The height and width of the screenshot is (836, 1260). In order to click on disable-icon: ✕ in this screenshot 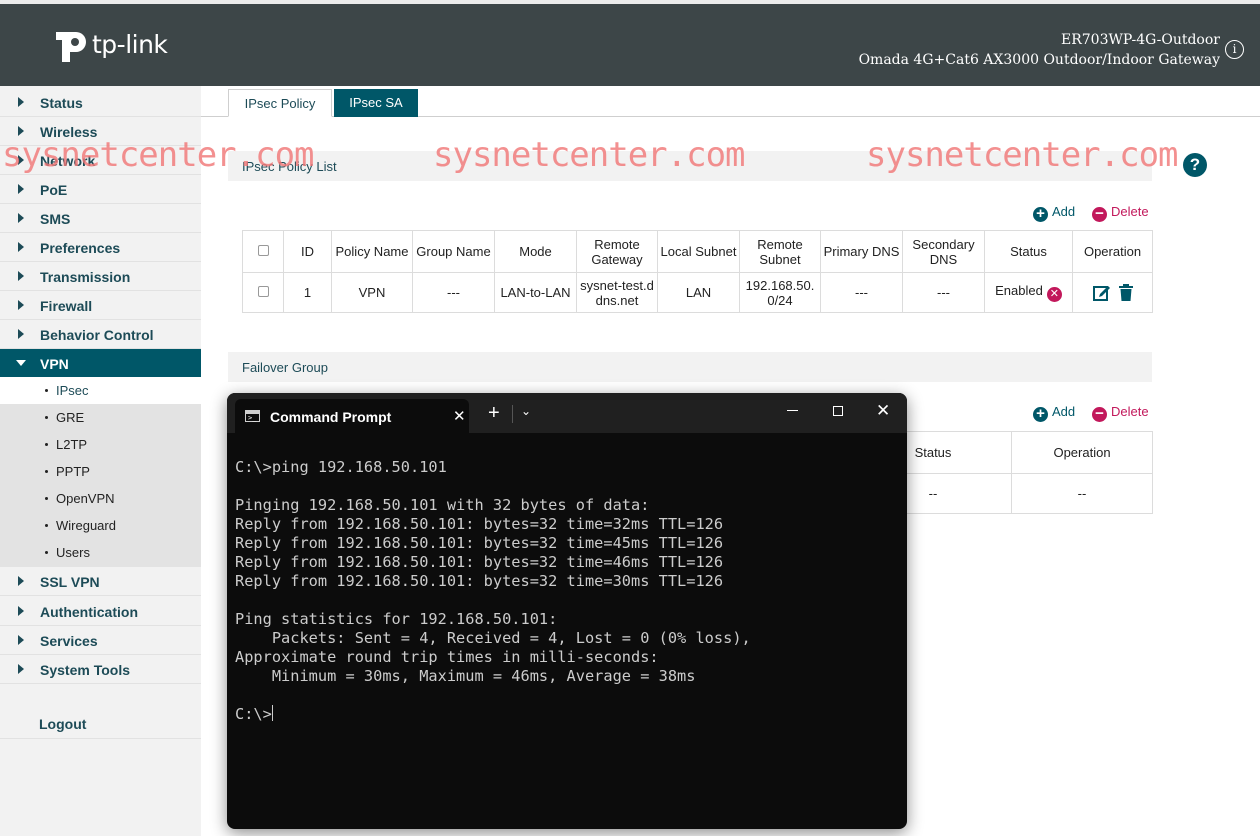, I will do `click(1054, 294)`.